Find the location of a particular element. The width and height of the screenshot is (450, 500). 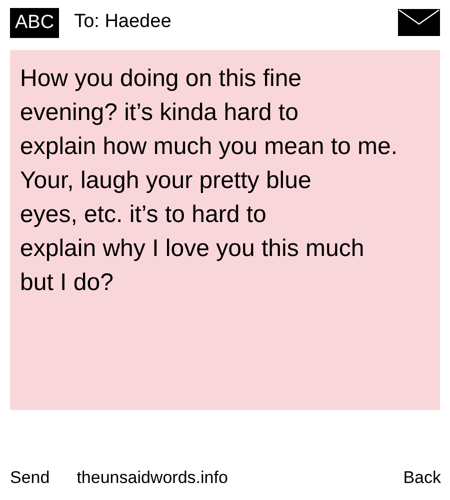

back-softkey: Back is located at coordinates (422, 477).